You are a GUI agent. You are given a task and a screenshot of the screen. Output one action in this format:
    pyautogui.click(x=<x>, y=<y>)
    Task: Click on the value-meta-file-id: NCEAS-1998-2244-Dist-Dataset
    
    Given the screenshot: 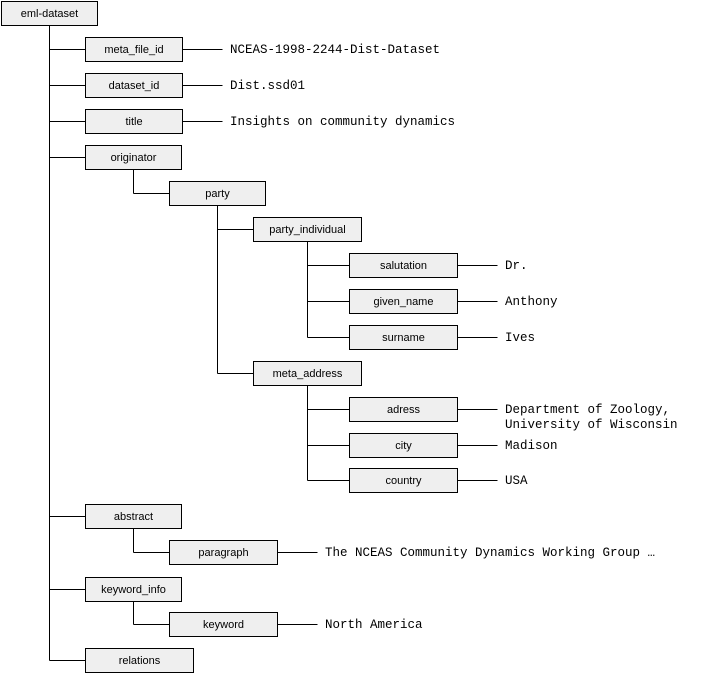 What is the action you would take?
    pyautogui.click(x=335, y=50)
    